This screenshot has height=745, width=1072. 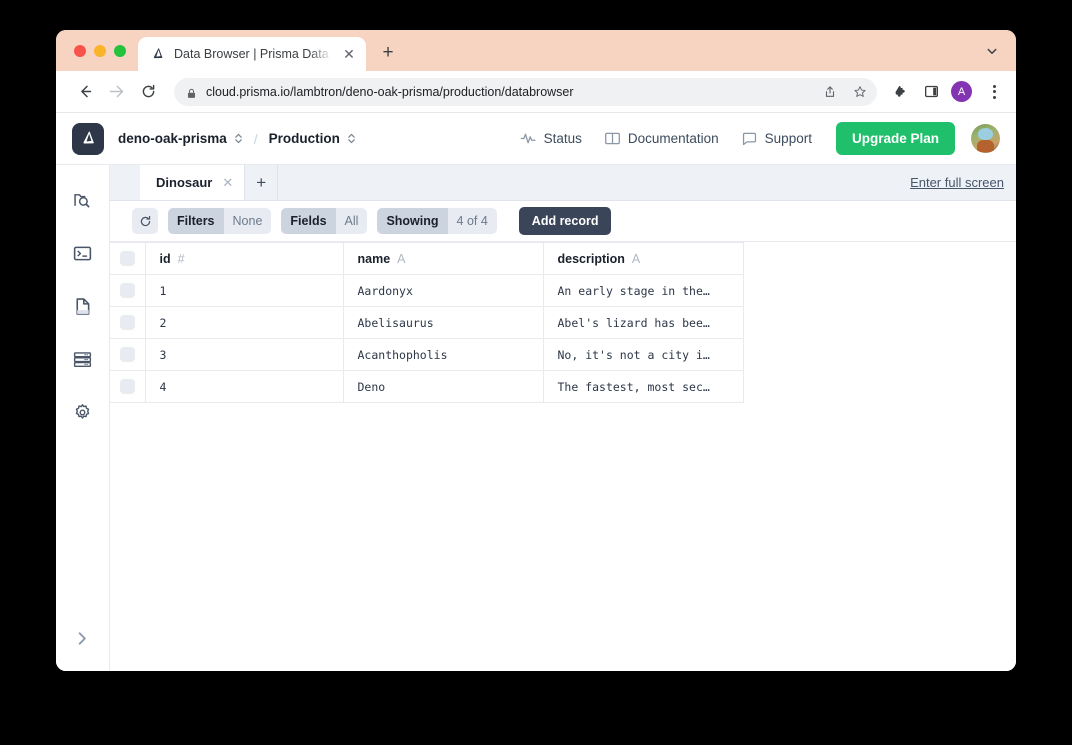 What do you see at coordinates (83, 253) in the screenshot?
I see `sidebar-item-query-console` at bounding box center [83, 253].